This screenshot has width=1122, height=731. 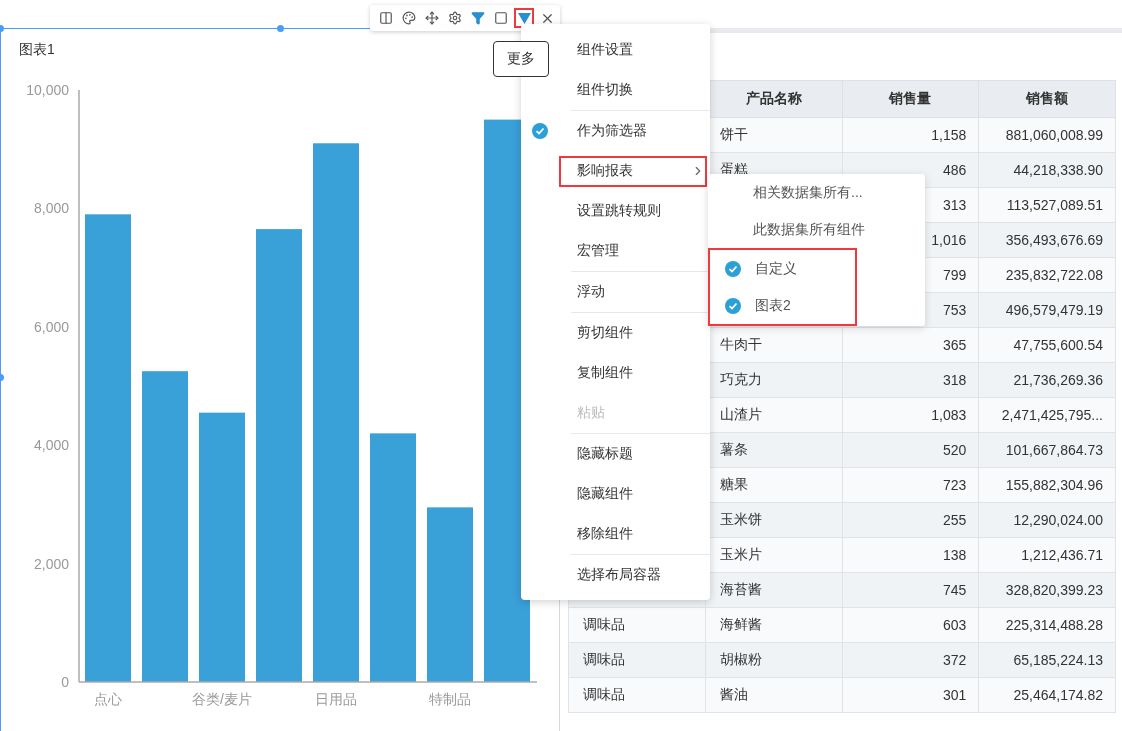 I want to click on submenu-item: 自定义, so click(x=776, y=268).